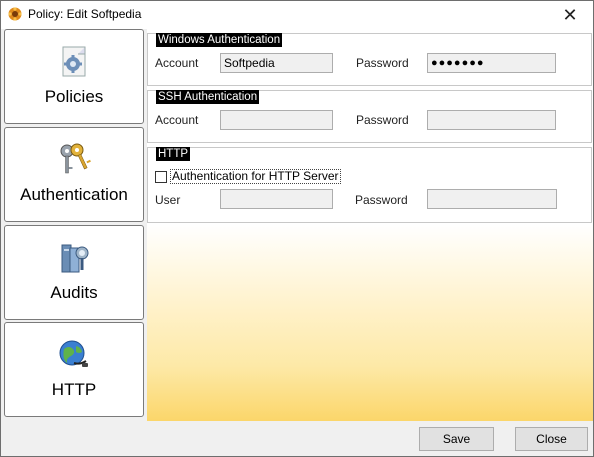  I want to click on group-title: HTTP, so click(173, 154).